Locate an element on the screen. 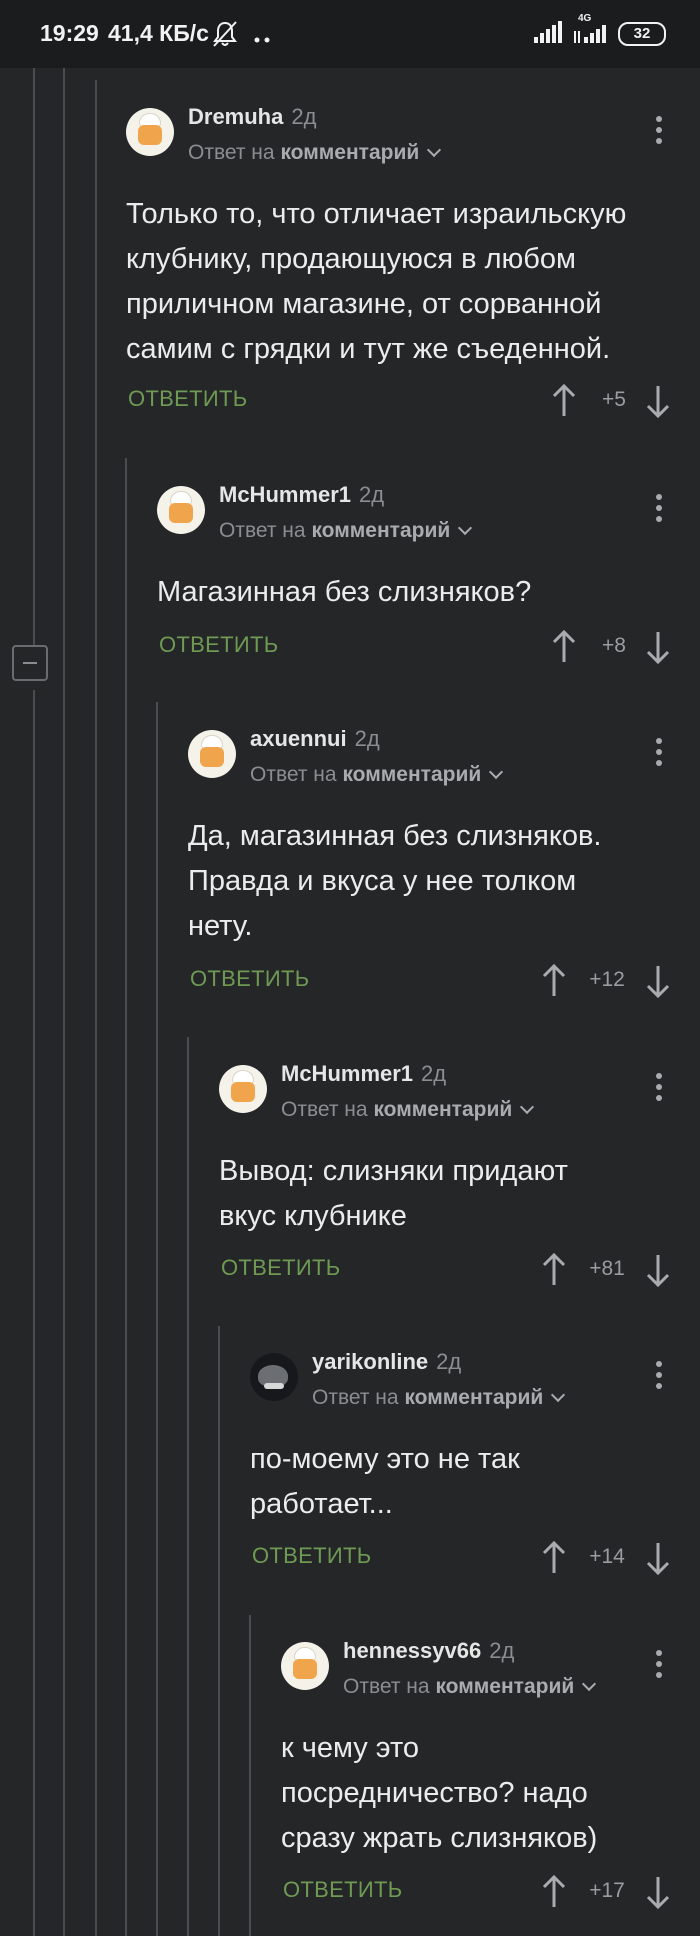 The height and width of the screenshot is (1936, 700). author-name: yarikonline is located at coordinates (370, 1361).